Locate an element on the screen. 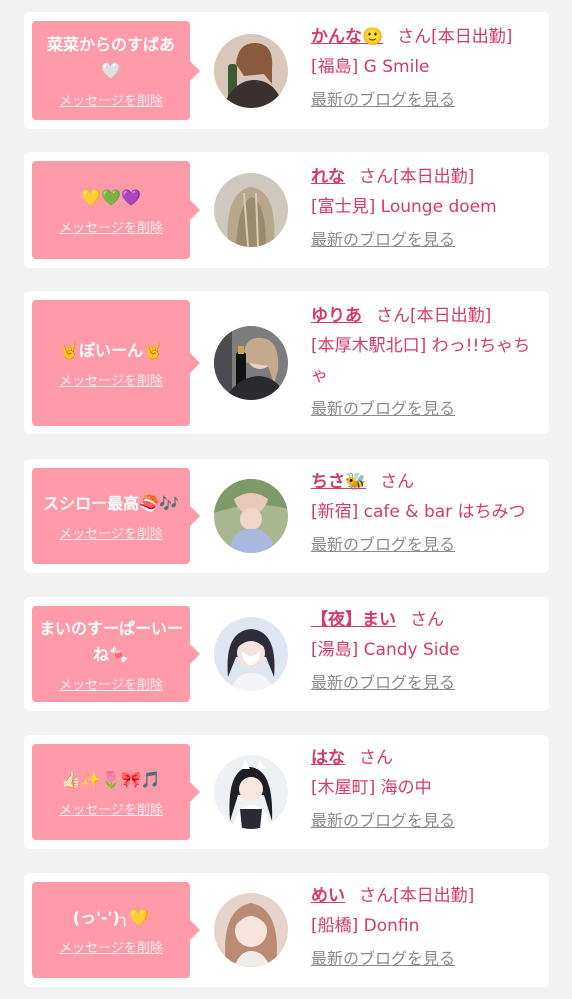  shop-name: [本厚木駅北口] わっ!!ちゃちゃ is located at coordinates (421, 361).